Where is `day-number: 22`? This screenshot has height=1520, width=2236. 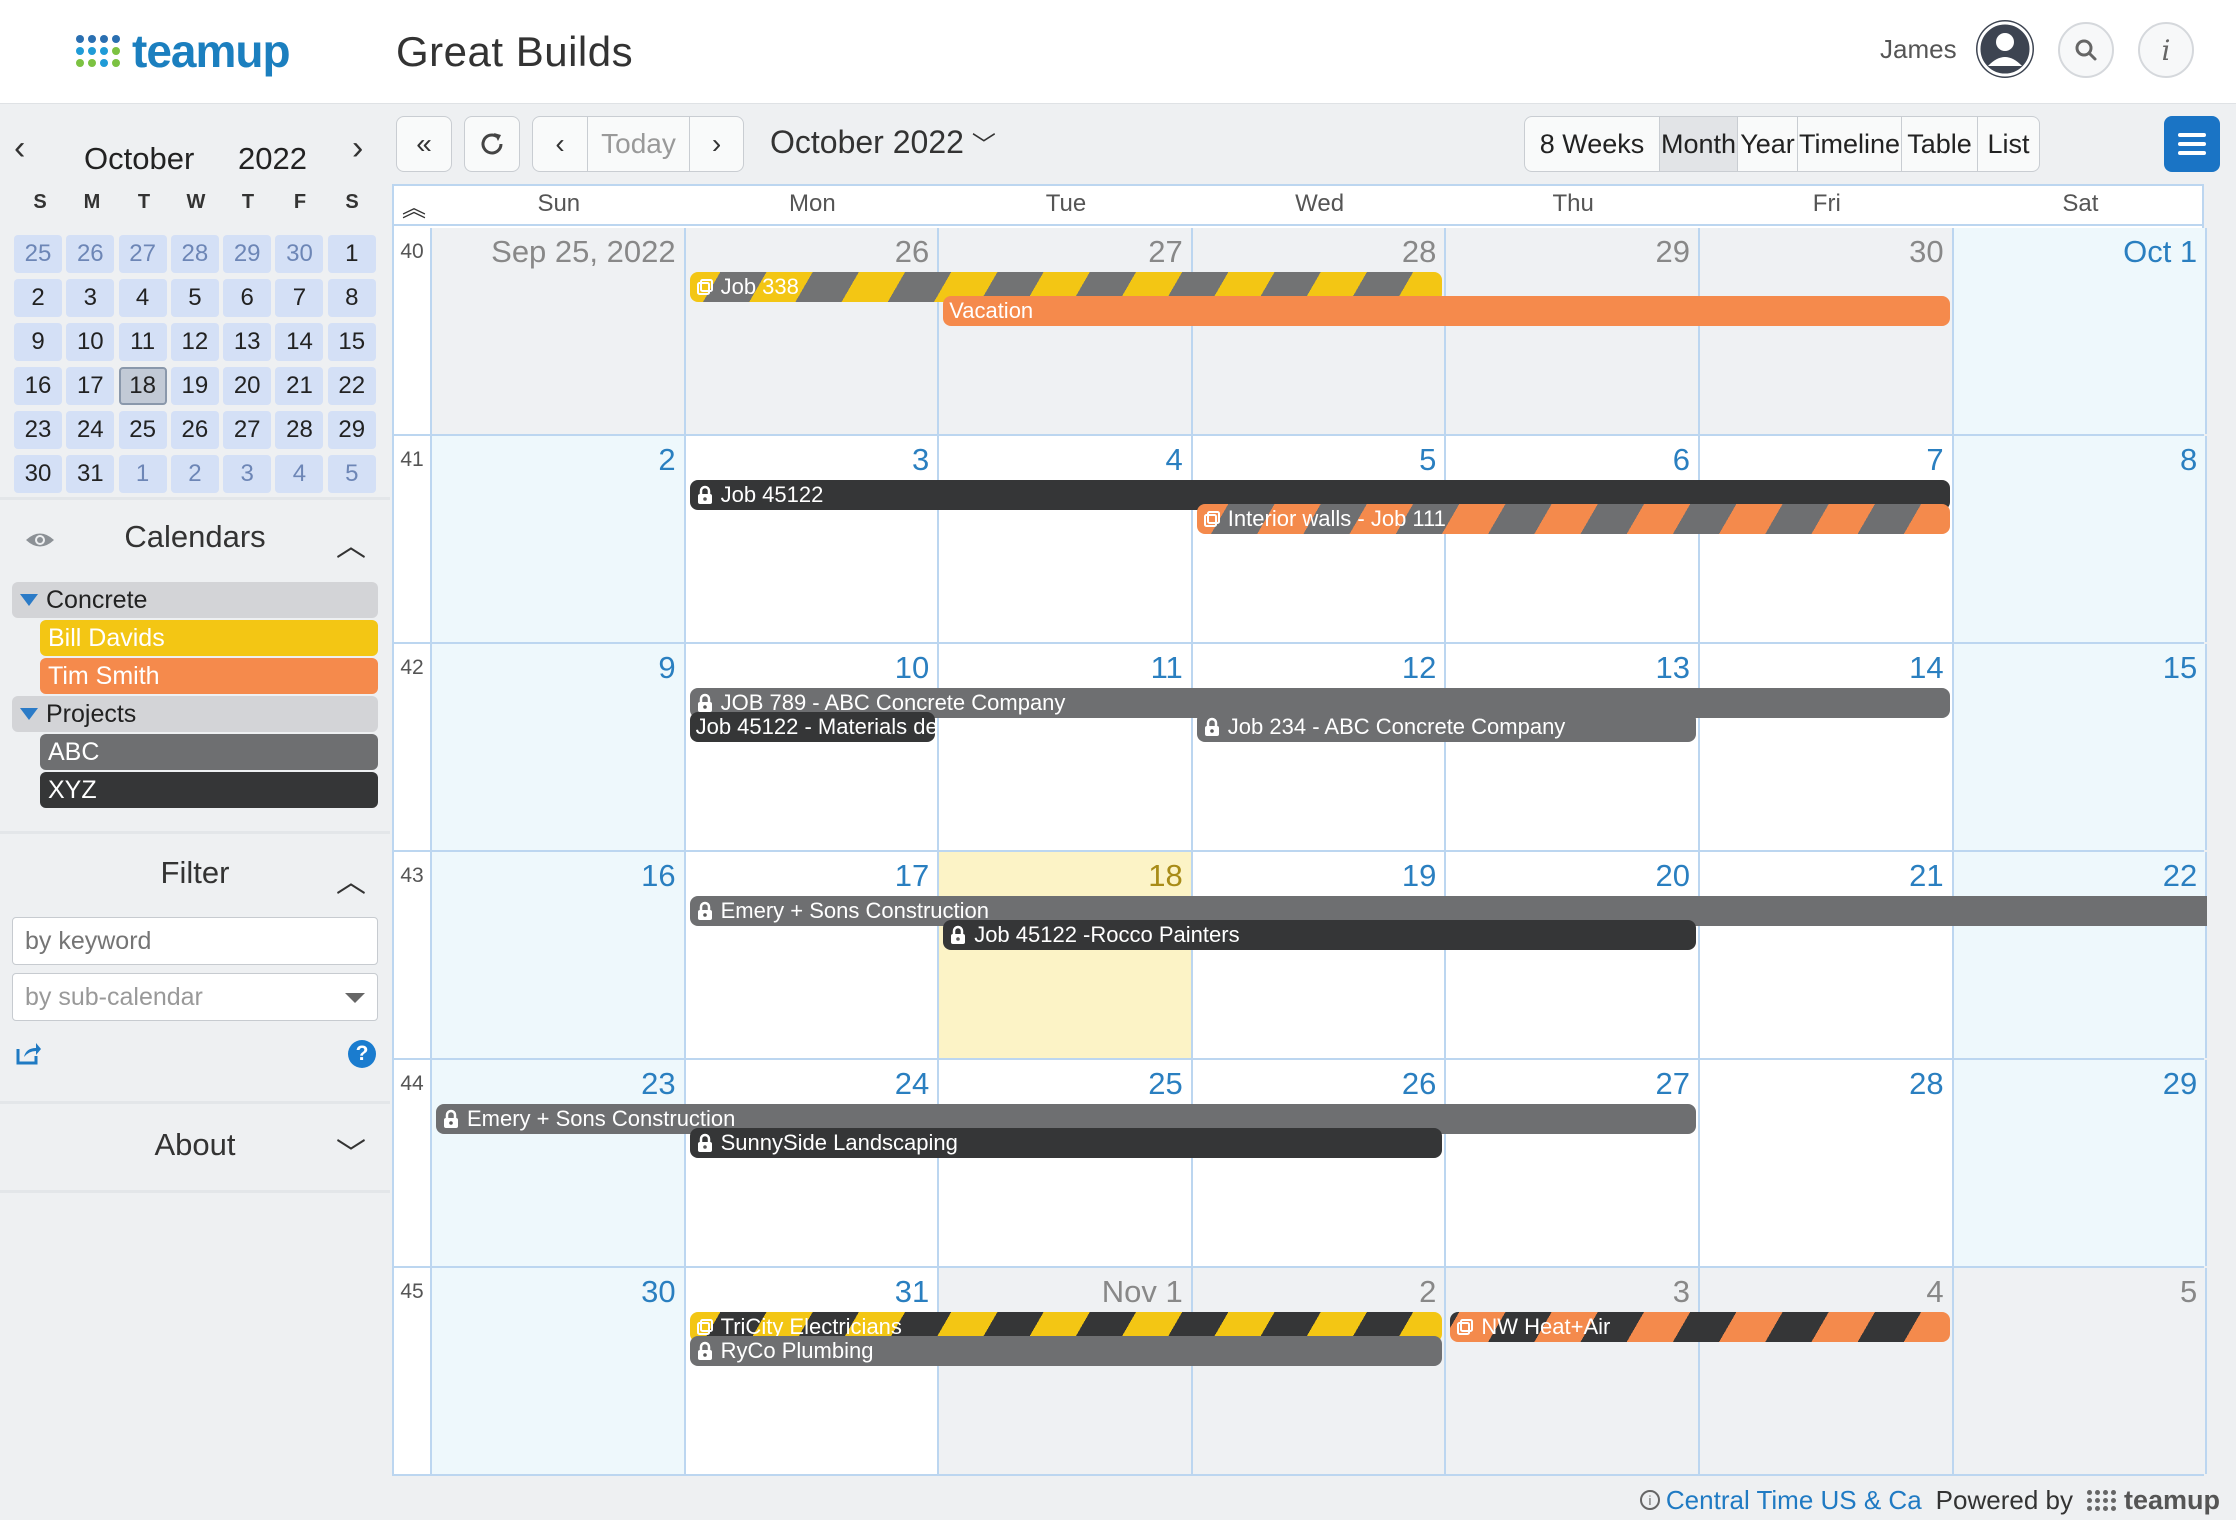
day-number: 22 is located at coordinates (2180, 876).